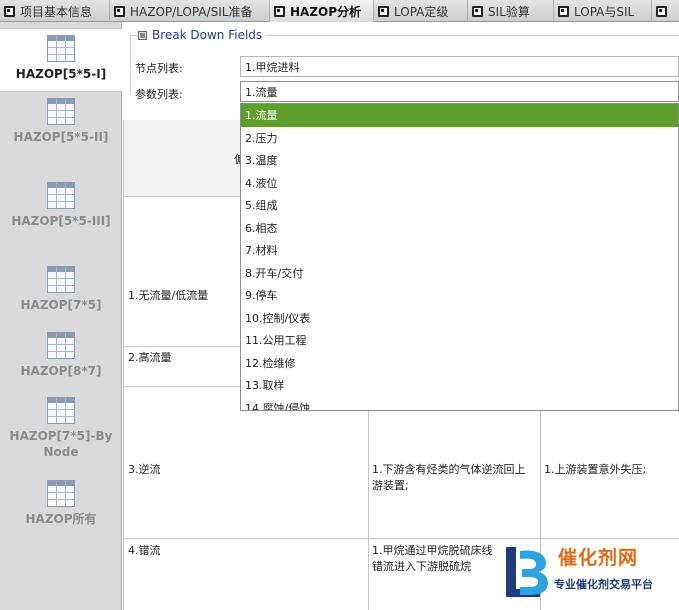 The image size is (679, 610). What do you see at coordinates (159, 94) in the screenshot?
I see `param-list-label: 参数列表:` at bounding box center [159, 94].